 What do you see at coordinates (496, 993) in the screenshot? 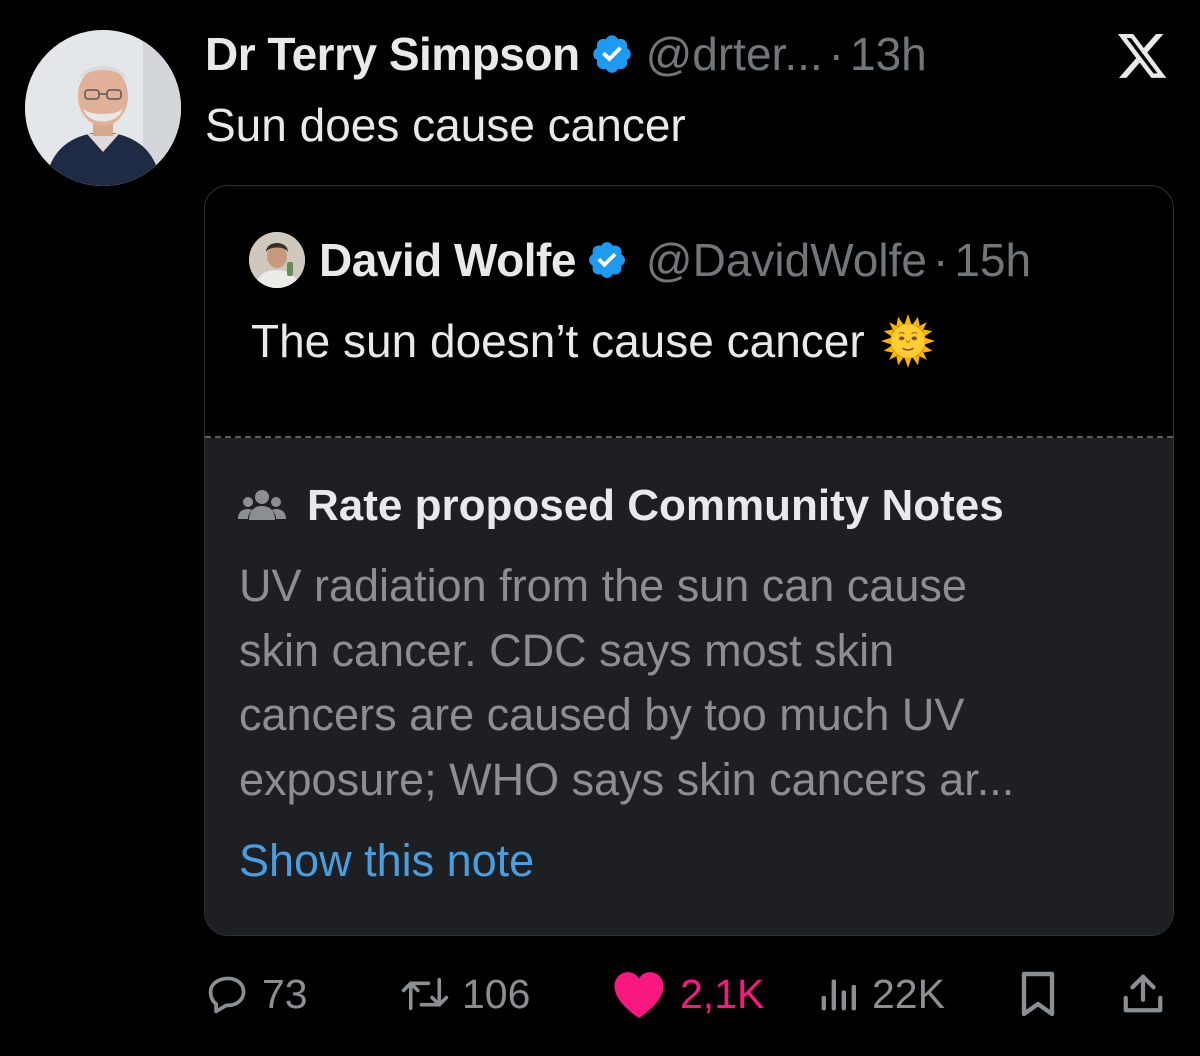
I see `repost-count: 106` at bounding box center [496, 993].